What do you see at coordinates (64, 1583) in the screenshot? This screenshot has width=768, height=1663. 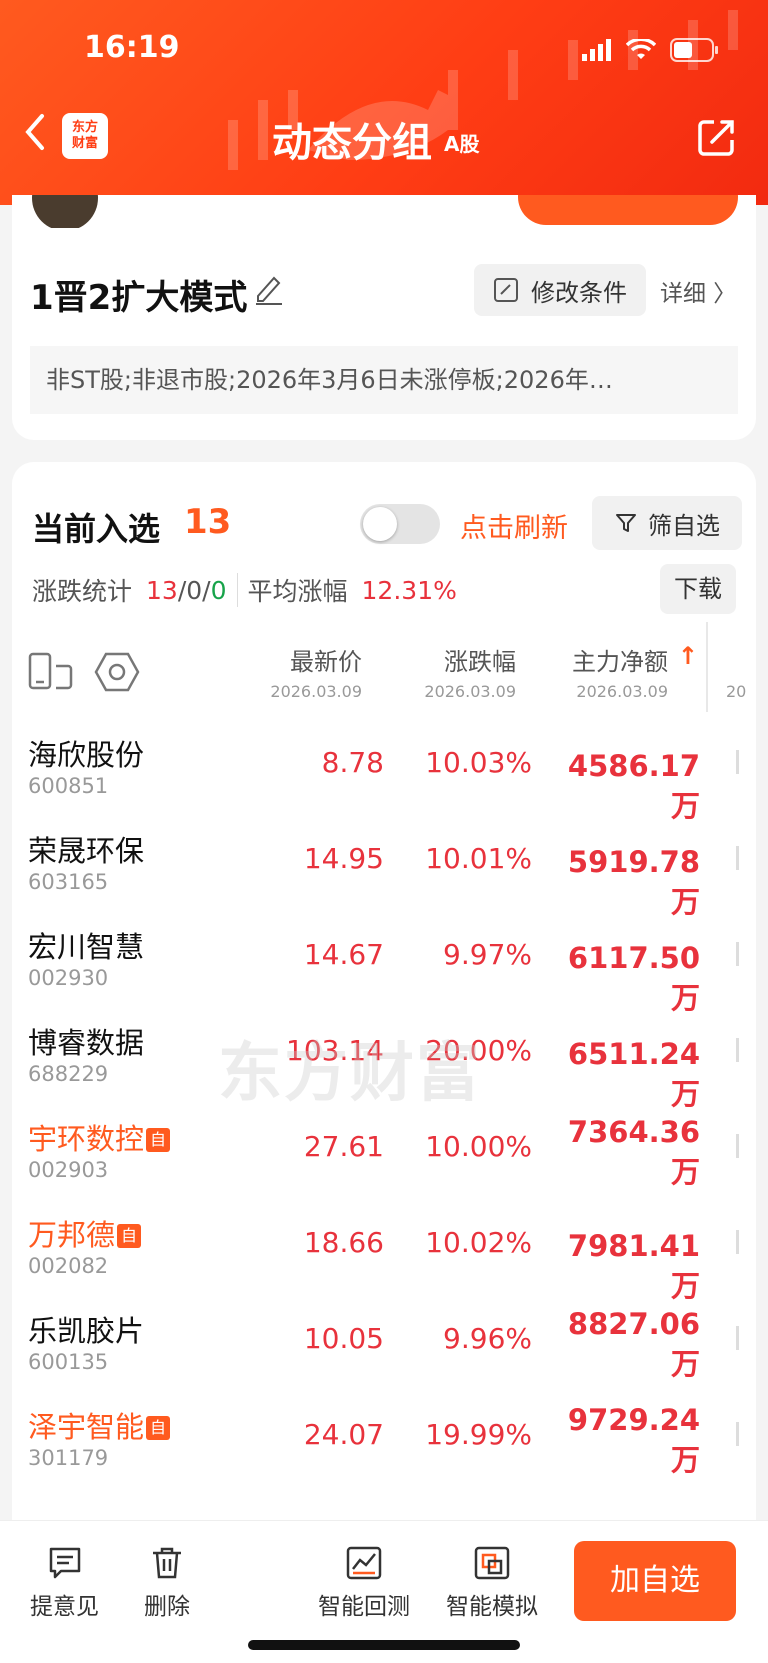 I see `feedback-button: 提意见` at bounding box center [64, 1583].